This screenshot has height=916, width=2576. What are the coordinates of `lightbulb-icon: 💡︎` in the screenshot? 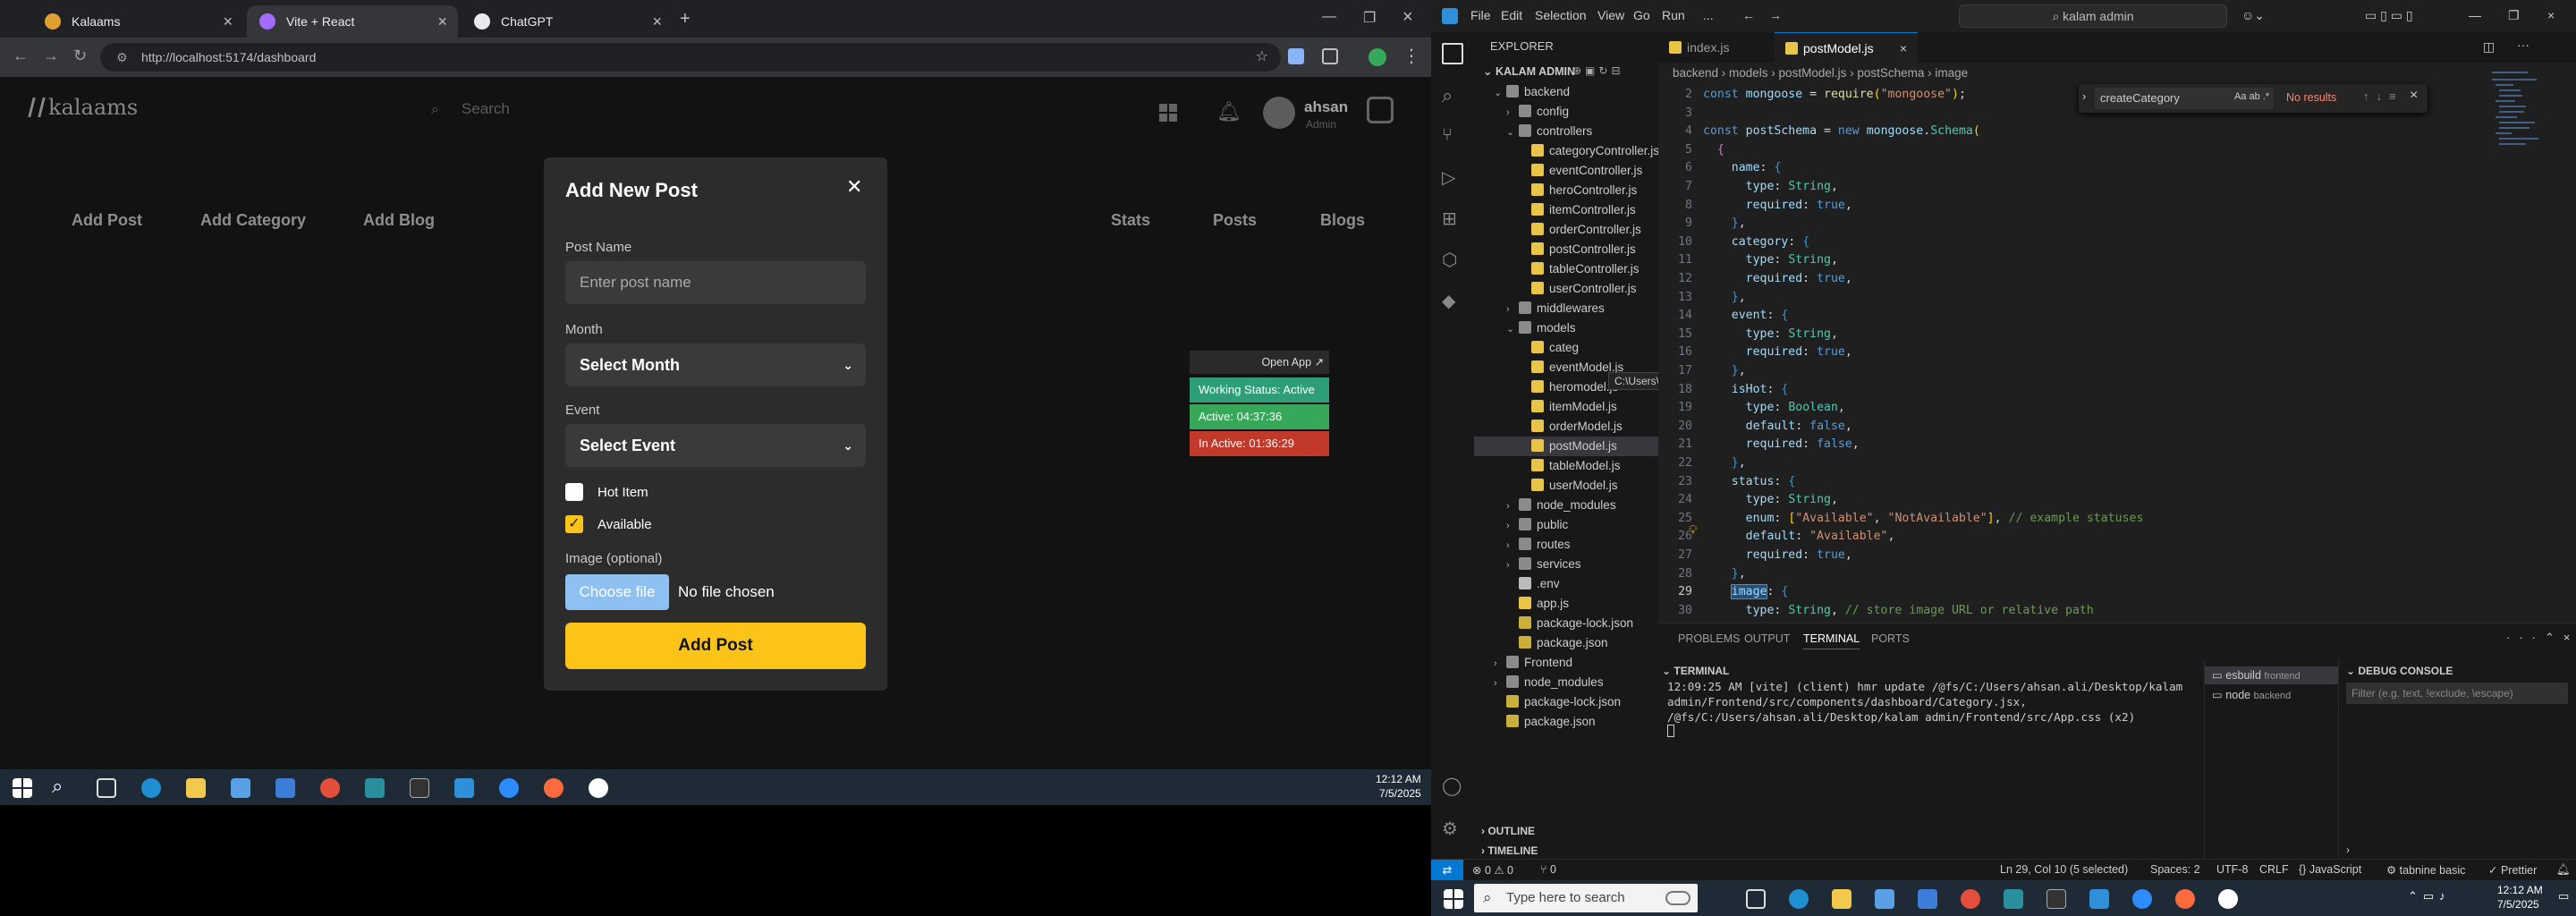 It's located at (1693, 530).